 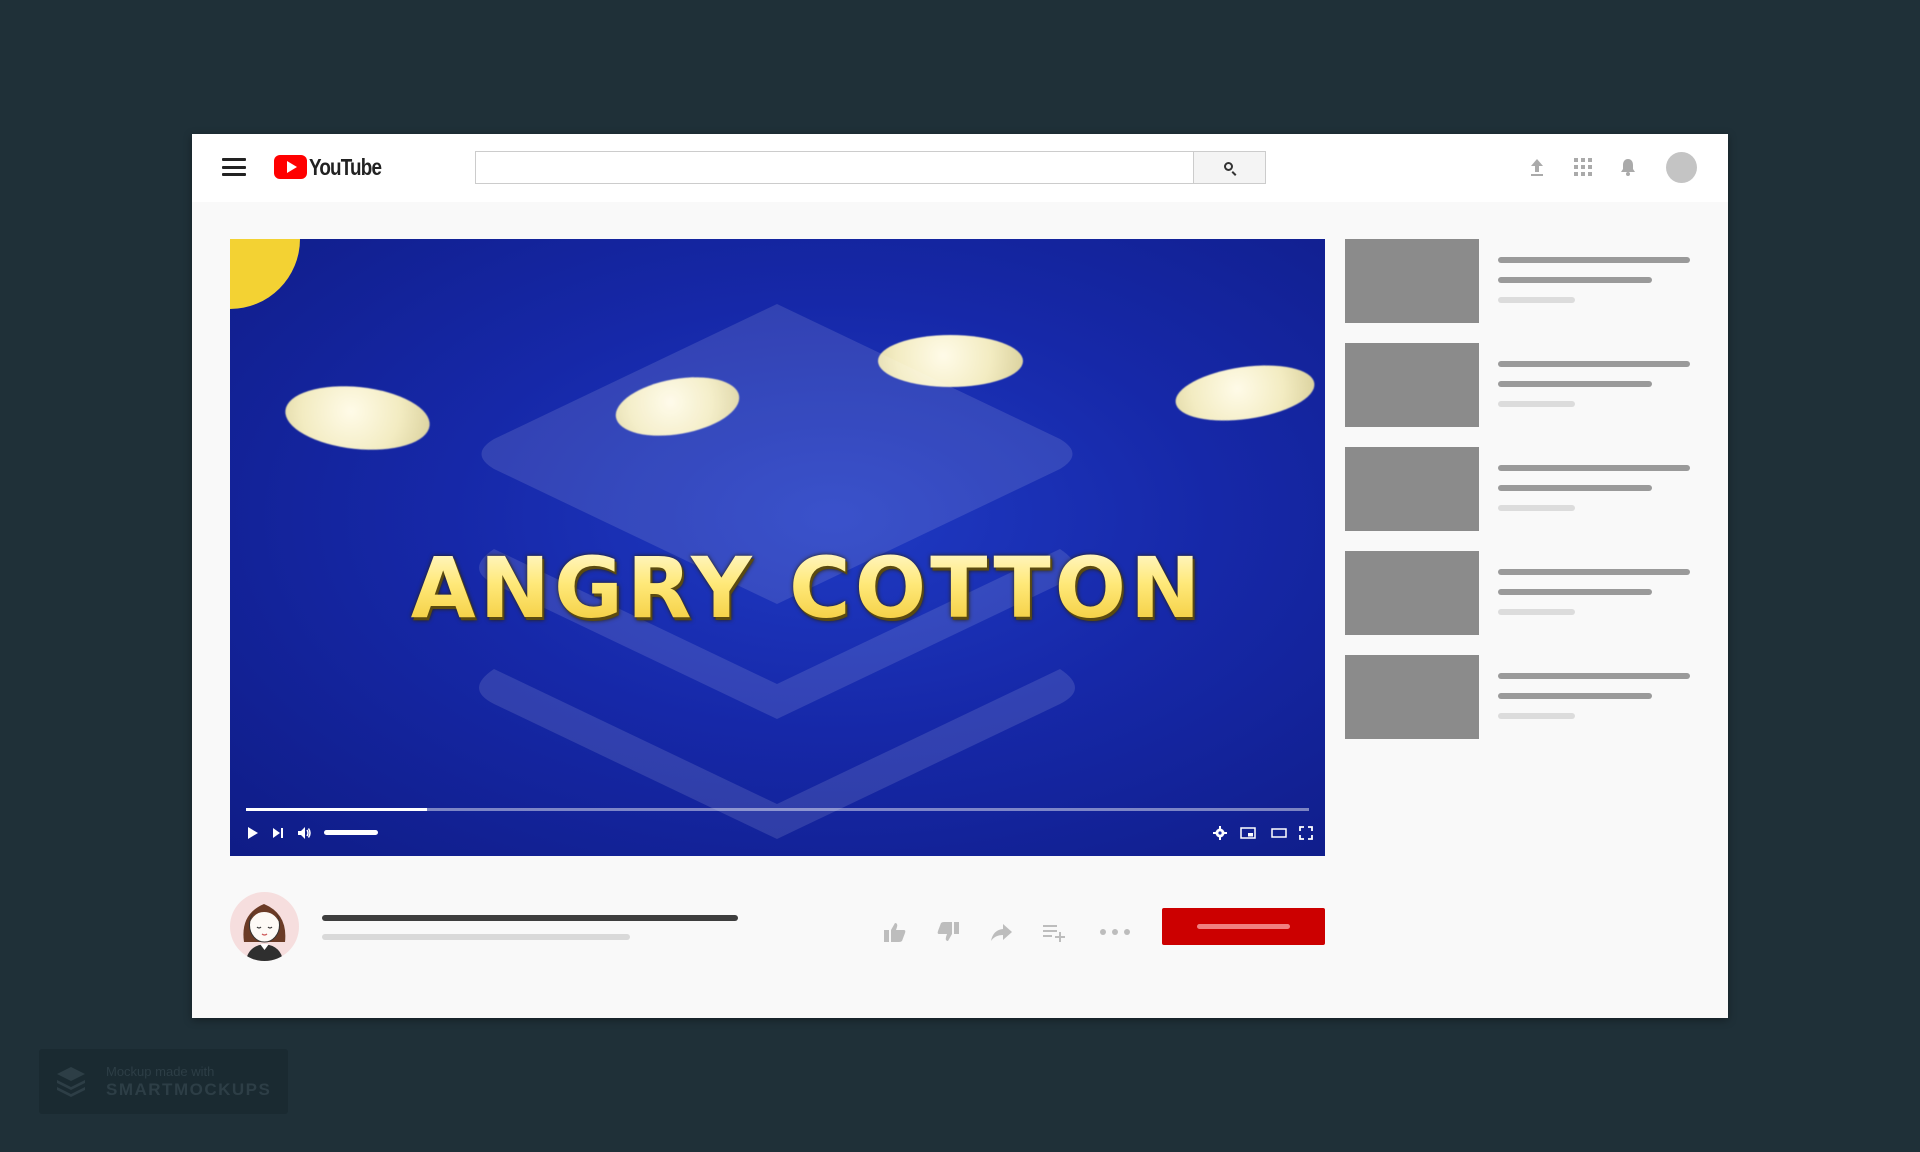 I want to click on channel-avatar, so click(x=264, y=926).